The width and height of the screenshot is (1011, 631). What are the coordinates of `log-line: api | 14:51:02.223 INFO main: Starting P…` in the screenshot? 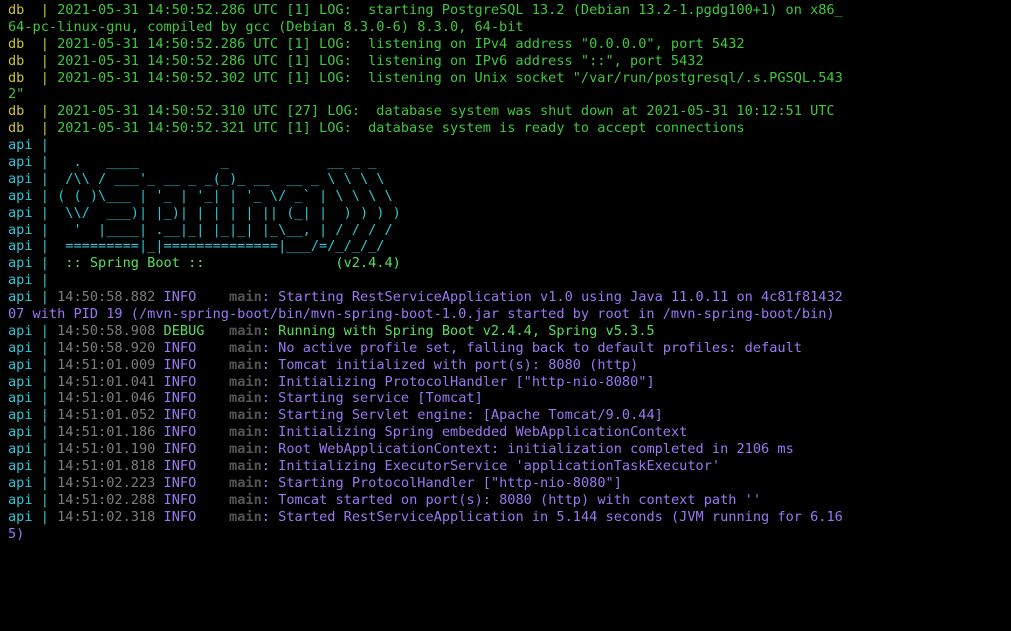 It's located at (315, 482).